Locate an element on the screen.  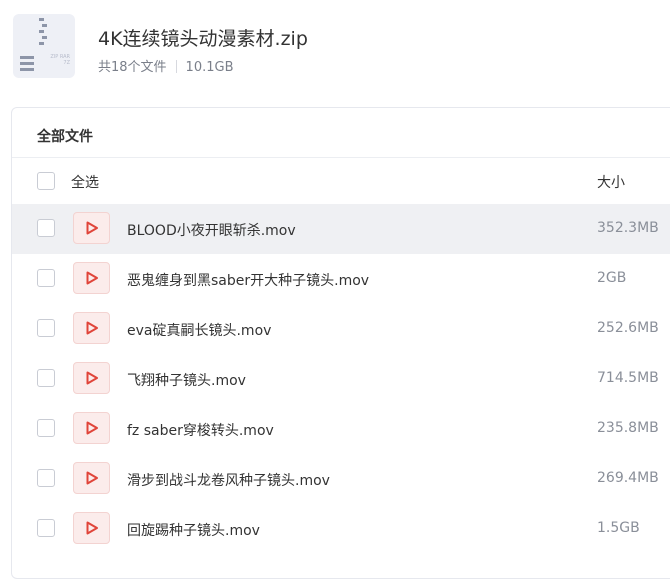
file-row: fz saber穿梭转头.mov 235.8MB is located at coordinates (341, 429).